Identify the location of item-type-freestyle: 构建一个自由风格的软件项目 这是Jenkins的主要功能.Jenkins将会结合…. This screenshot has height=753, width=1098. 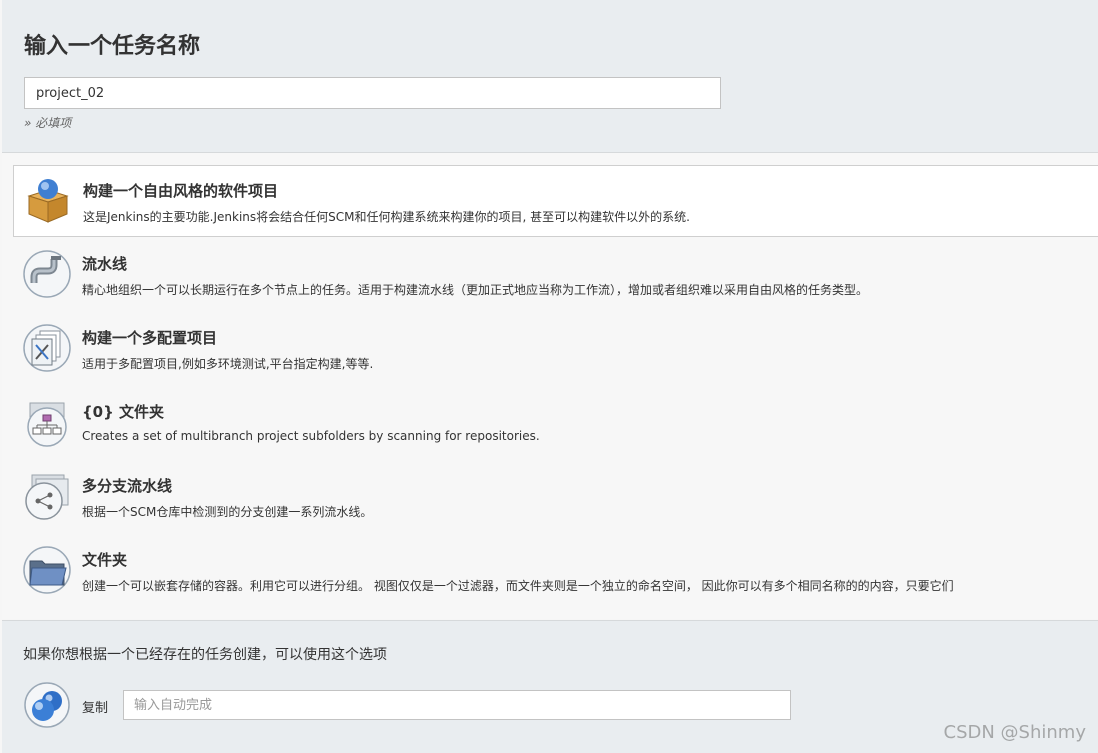
(555, 201).